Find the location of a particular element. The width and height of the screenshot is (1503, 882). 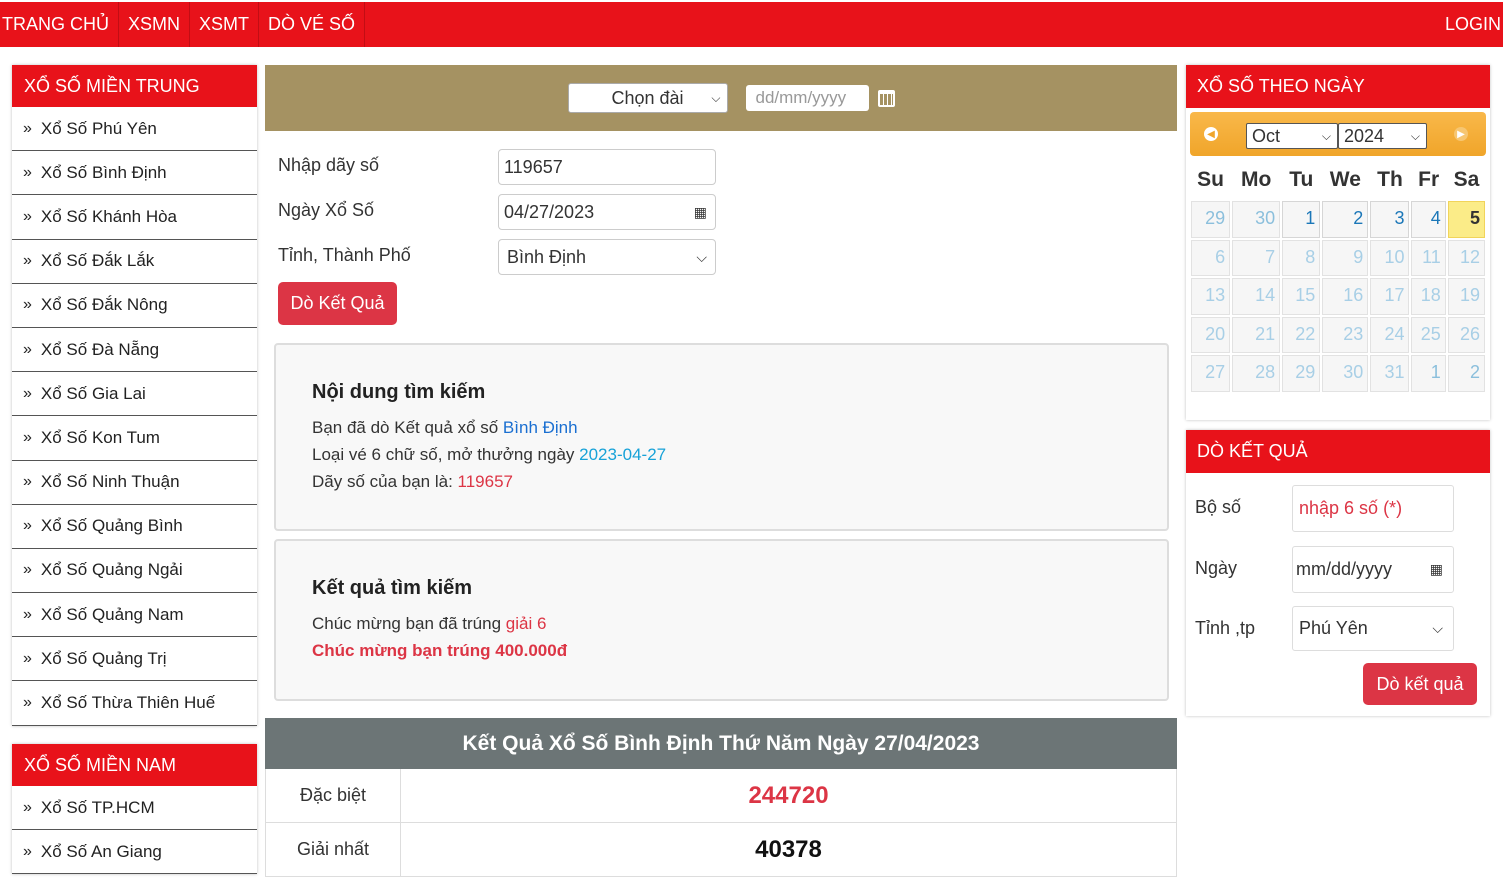

next-month-icon: ▶ is located at coordinates (1461, 134).